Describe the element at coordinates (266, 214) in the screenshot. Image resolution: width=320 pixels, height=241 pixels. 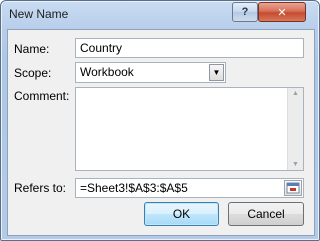
I see `cancel-button: Cancel` at that location.